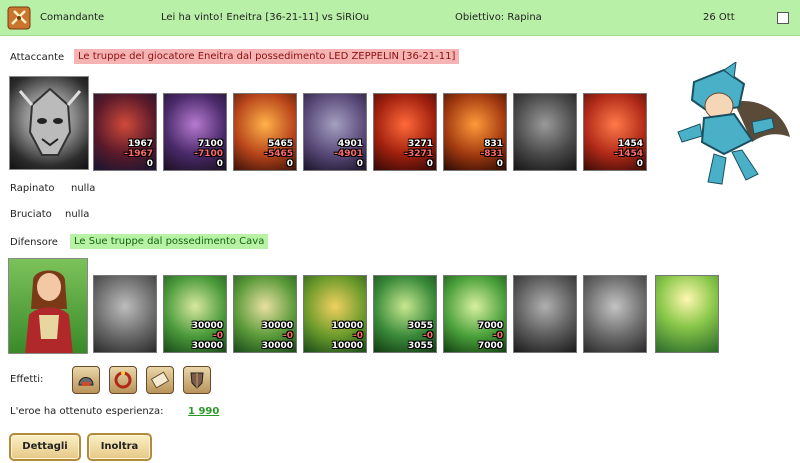  What do you see at coordinates (160, 380) in the screenshot?
I see `scroll-icon` at bounding box center [160, 380].